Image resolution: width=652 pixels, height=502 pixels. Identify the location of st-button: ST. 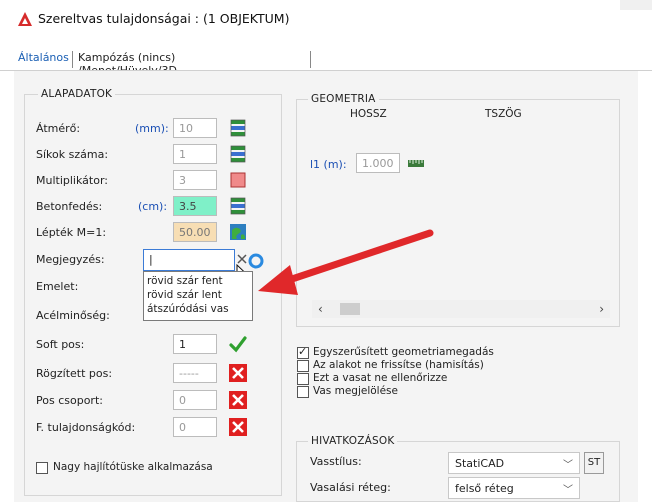
(594, 463).